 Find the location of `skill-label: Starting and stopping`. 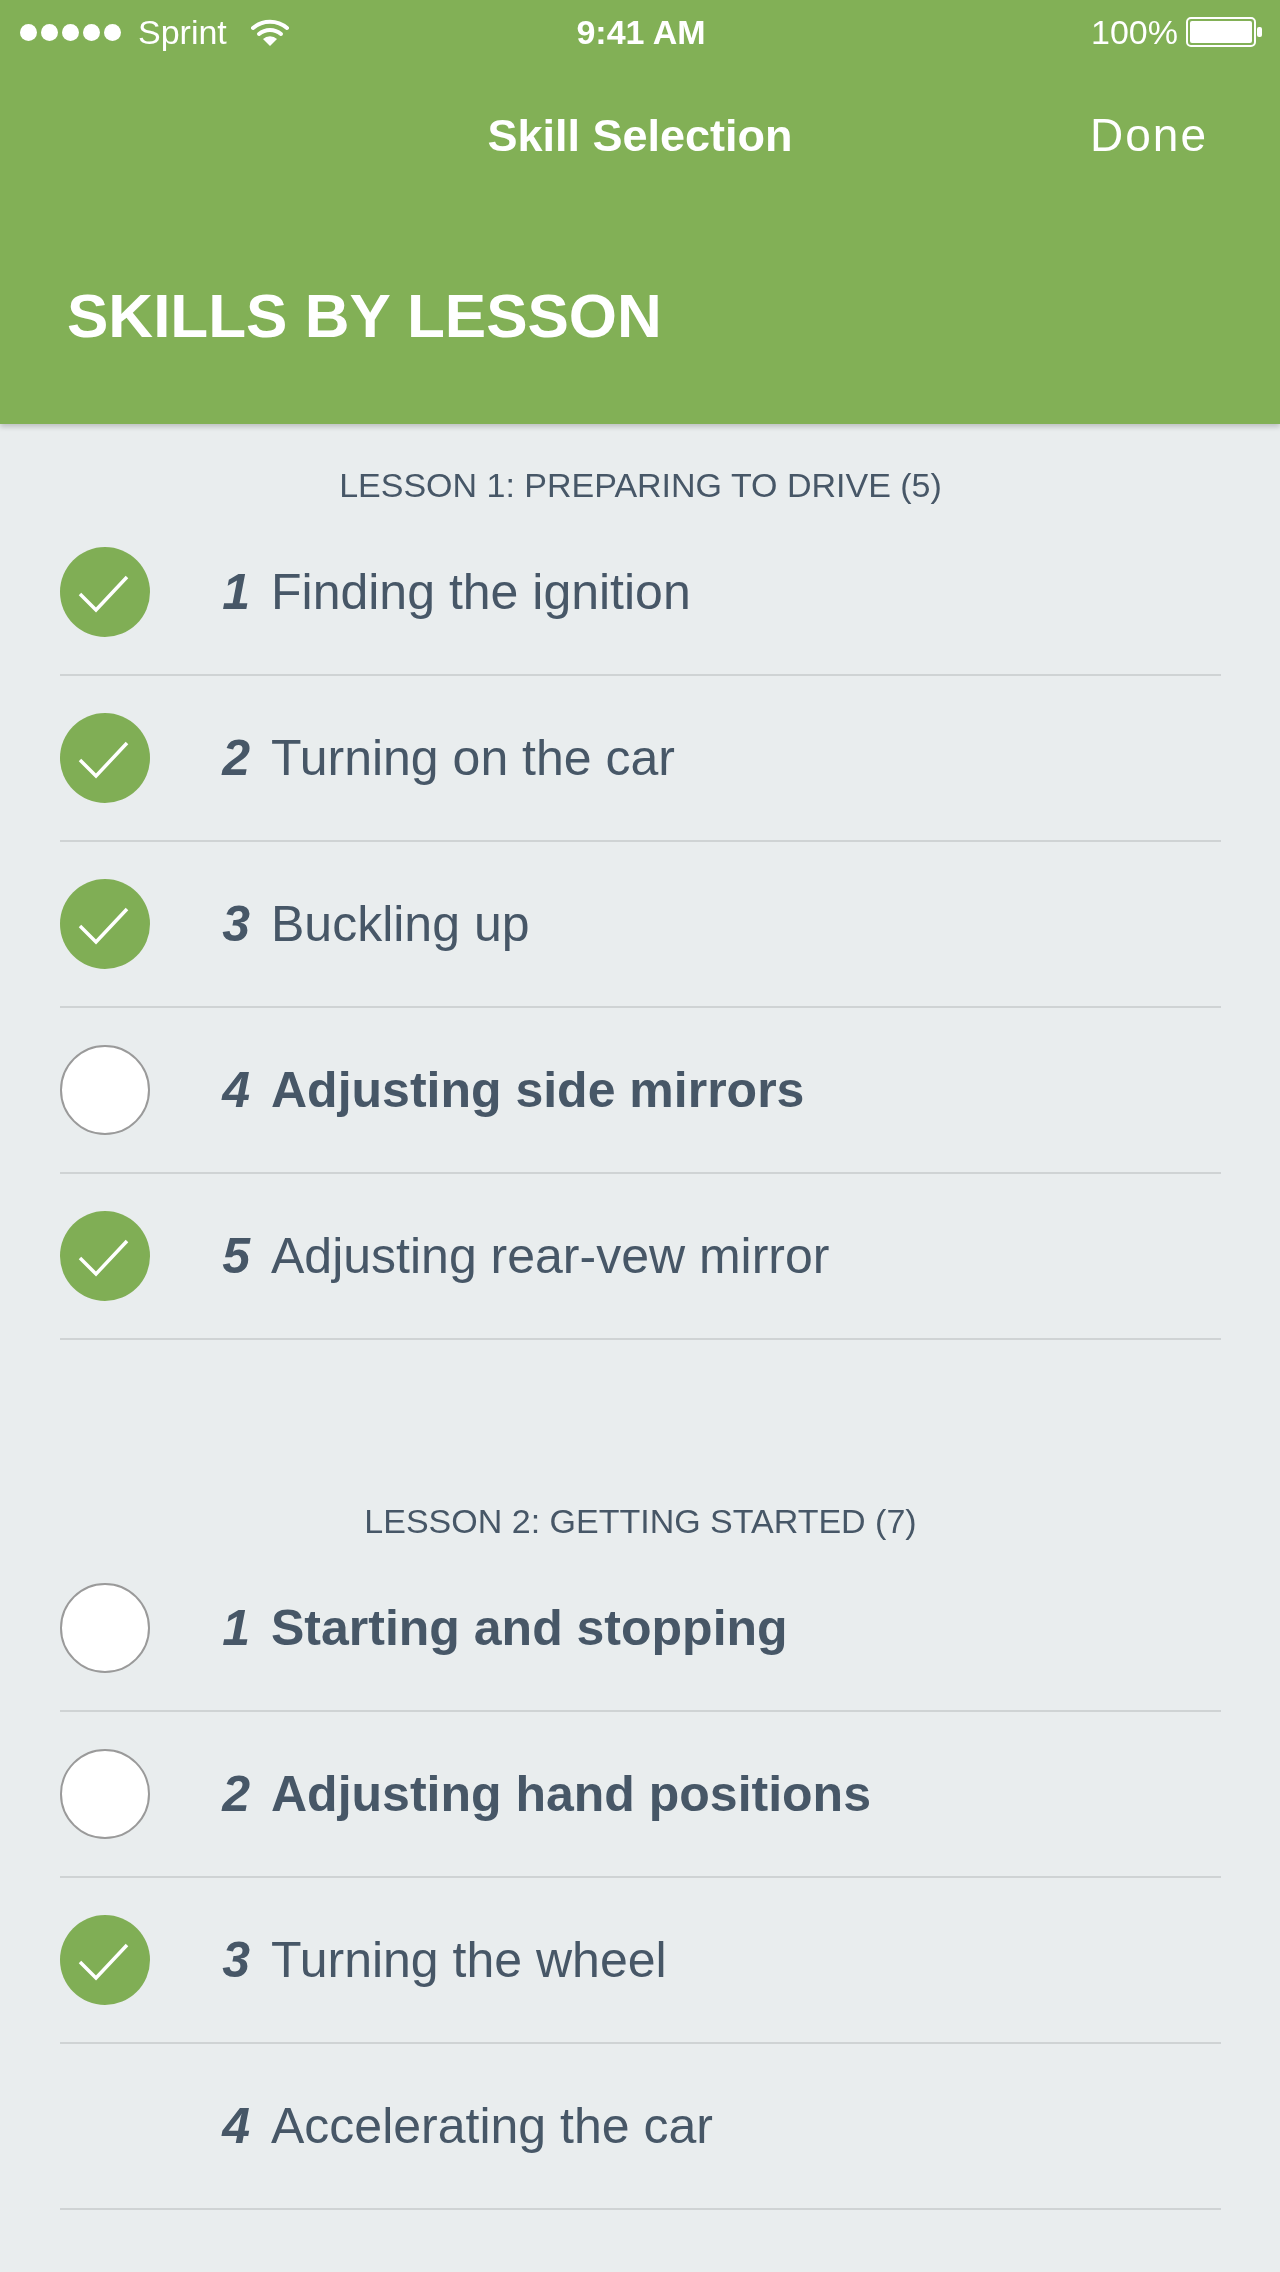

skill-label: Starting and stopping is located at coordinates (529, 1628).